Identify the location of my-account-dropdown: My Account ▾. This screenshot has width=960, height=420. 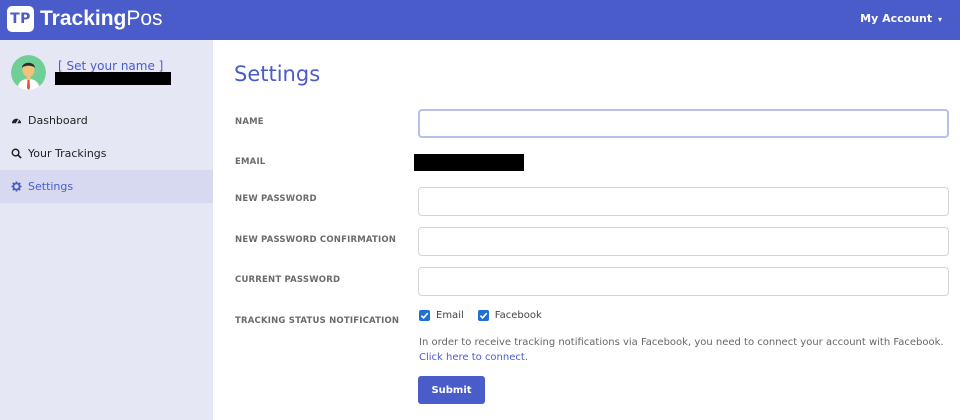
(901, 18).